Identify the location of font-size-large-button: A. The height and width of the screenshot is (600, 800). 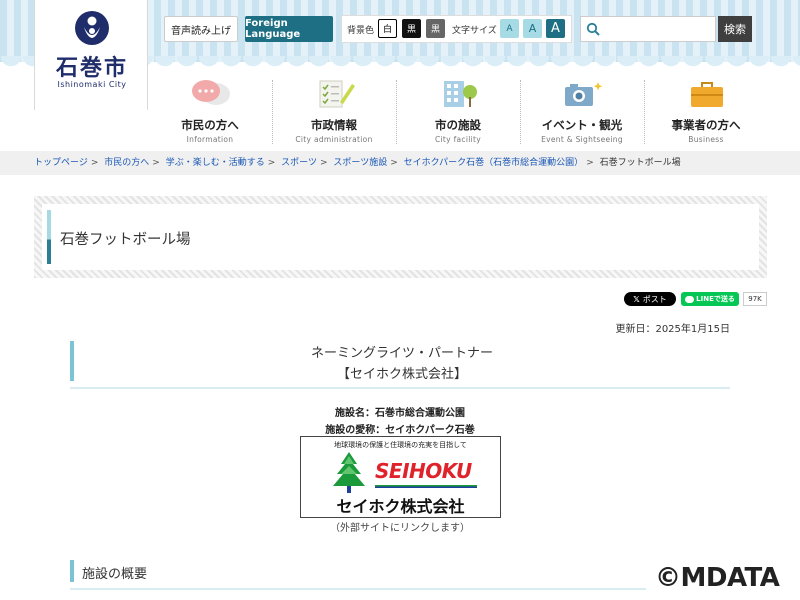
(555, 28).